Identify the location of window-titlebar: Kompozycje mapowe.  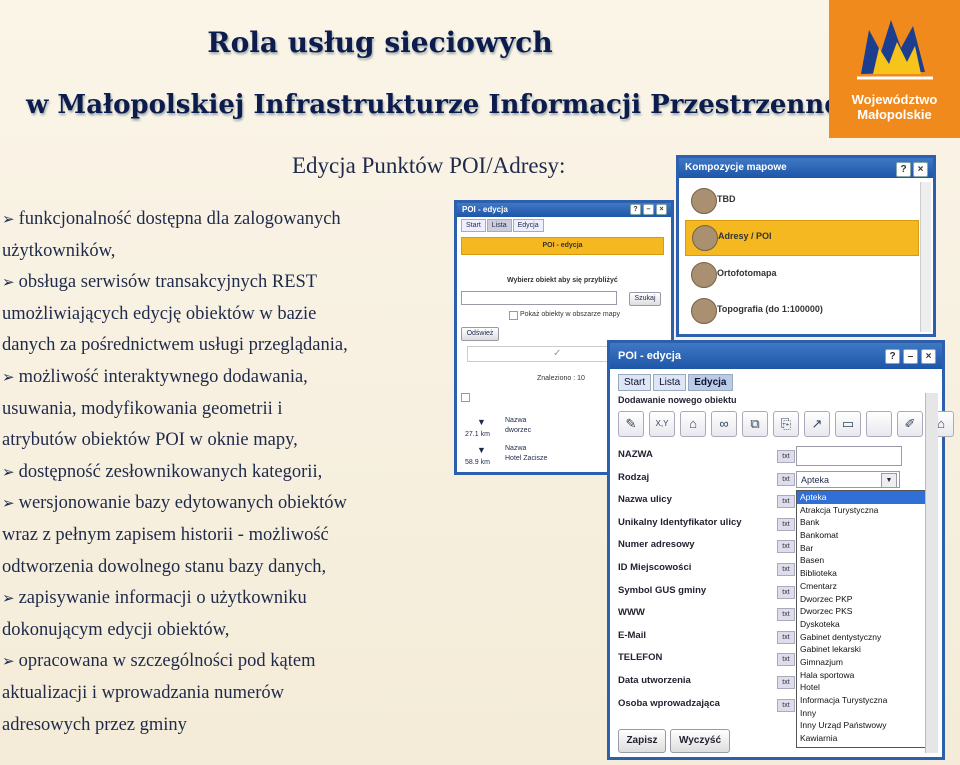
(806, 168).